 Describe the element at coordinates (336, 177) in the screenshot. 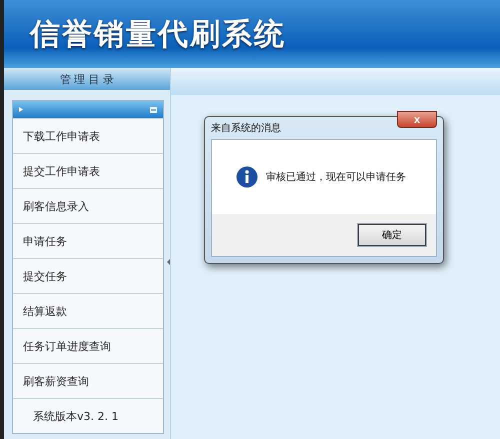

I see `dialog-message: 审核已通过，现在可以申请任务` at that location.